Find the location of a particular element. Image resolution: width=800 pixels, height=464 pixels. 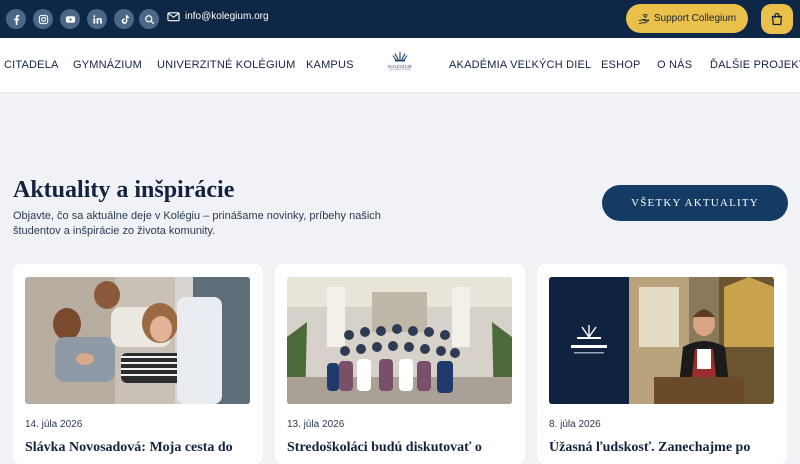

heart-hand-icon is located at coordinates (643, 18).